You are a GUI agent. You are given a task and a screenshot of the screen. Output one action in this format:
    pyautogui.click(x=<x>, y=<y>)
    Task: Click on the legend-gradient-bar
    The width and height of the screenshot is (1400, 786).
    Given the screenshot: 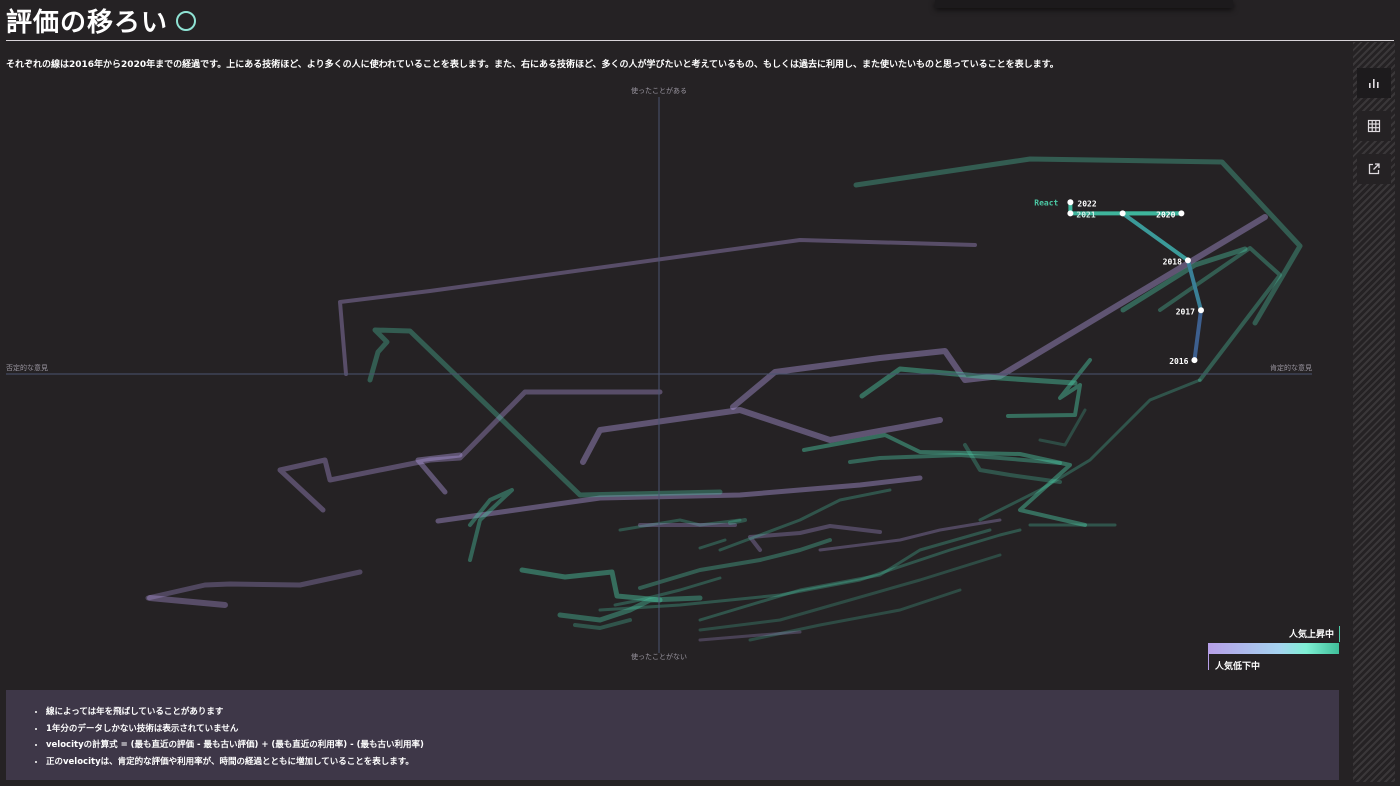 What is the action you would take?
    pyautogui.click(x=1273, y=648)
    